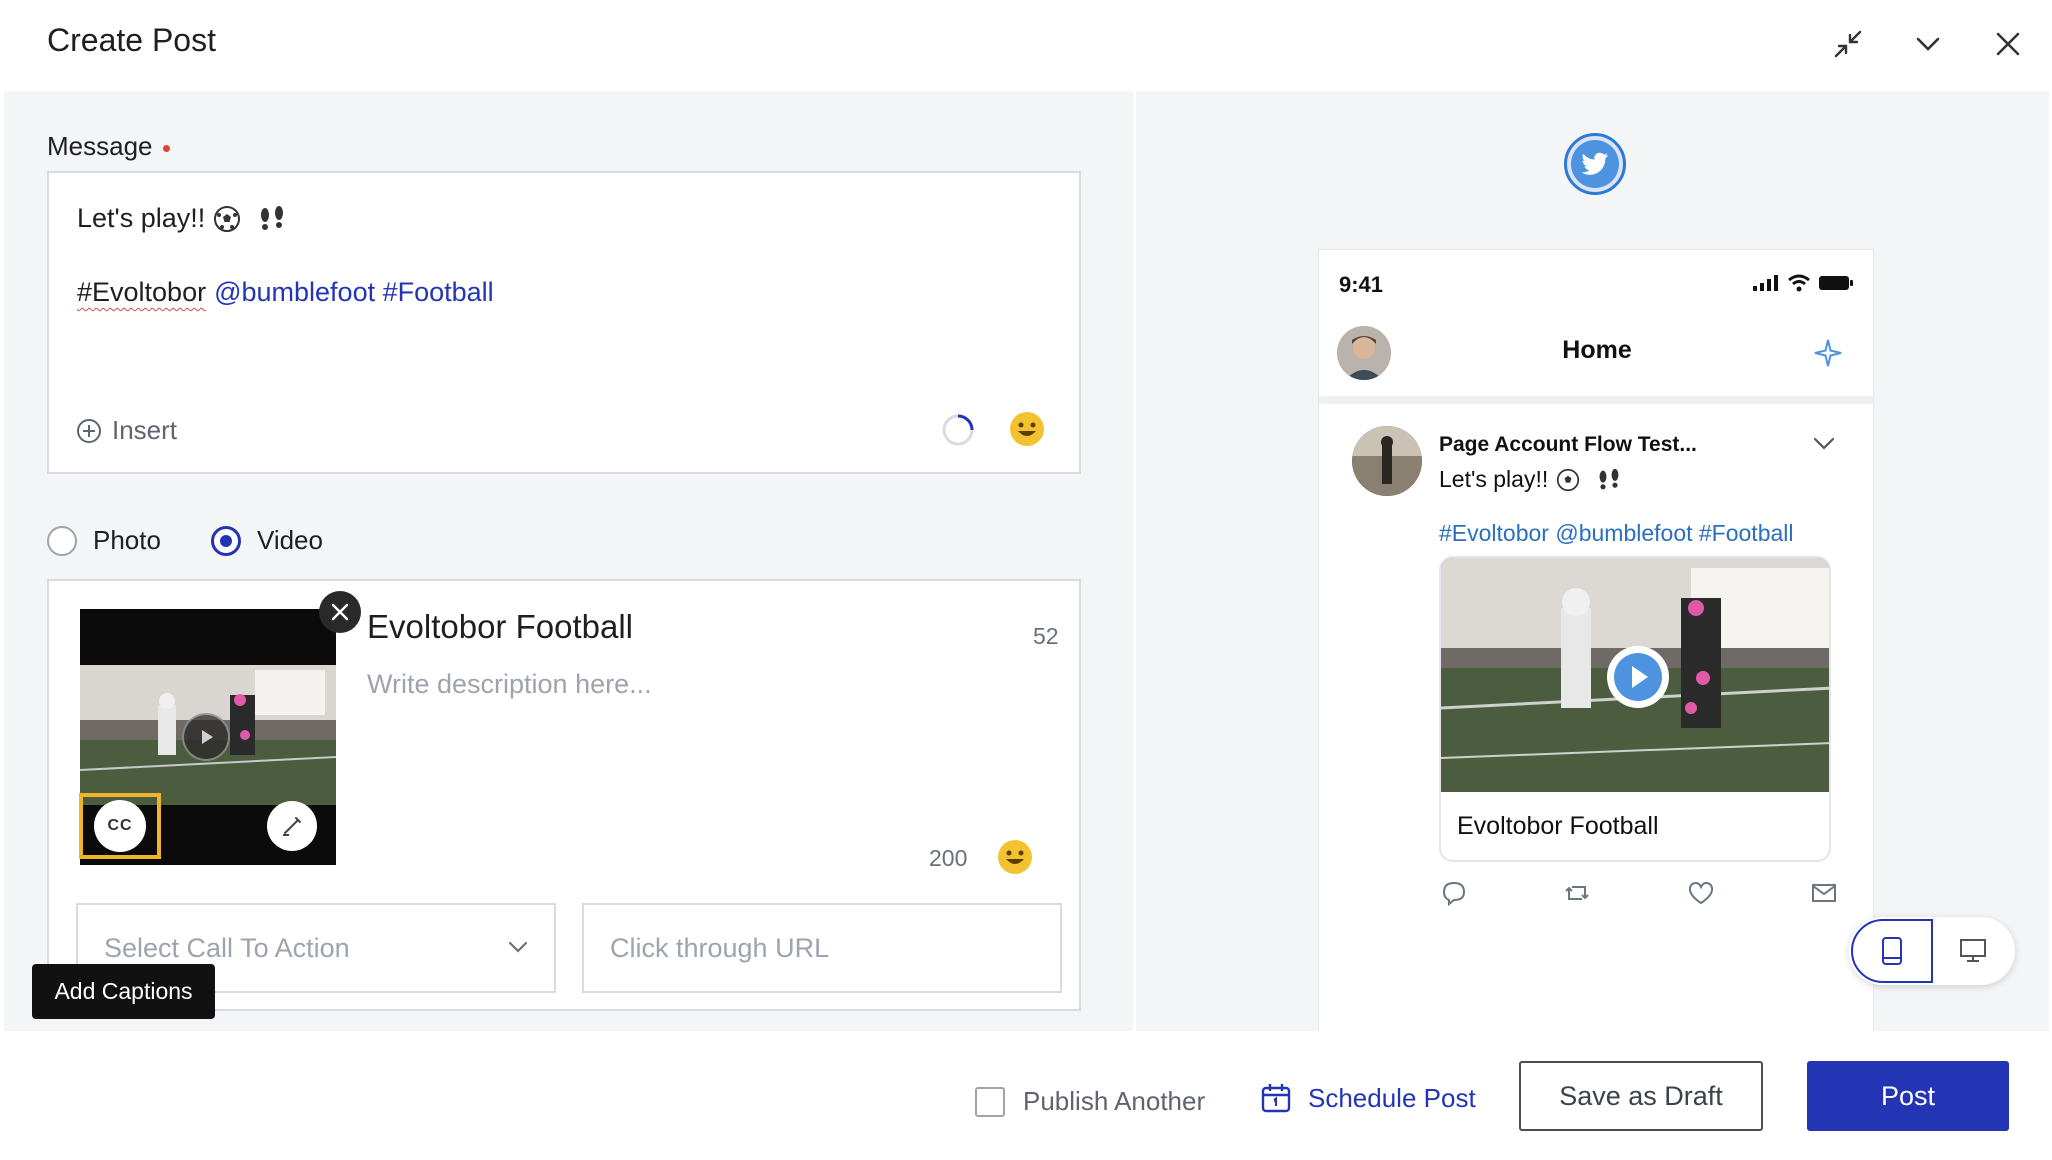 The width and height of the screenshot is (2052, 1160). Describe the element at coordinates (1387, 461) in the screenshot. I see `tweet-avatar` at that location.